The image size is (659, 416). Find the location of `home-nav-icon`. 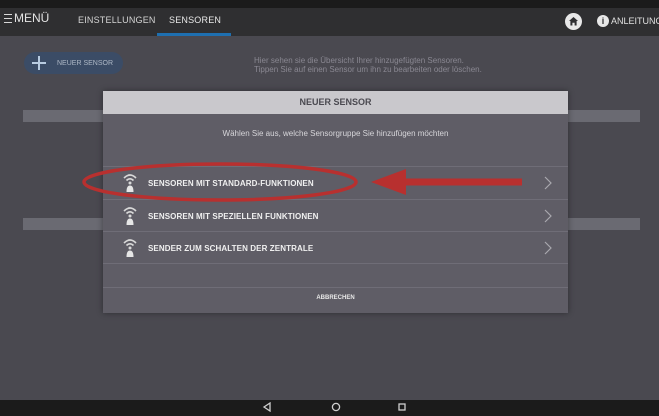

home-nav-icon is located at coordinates (336, 407).